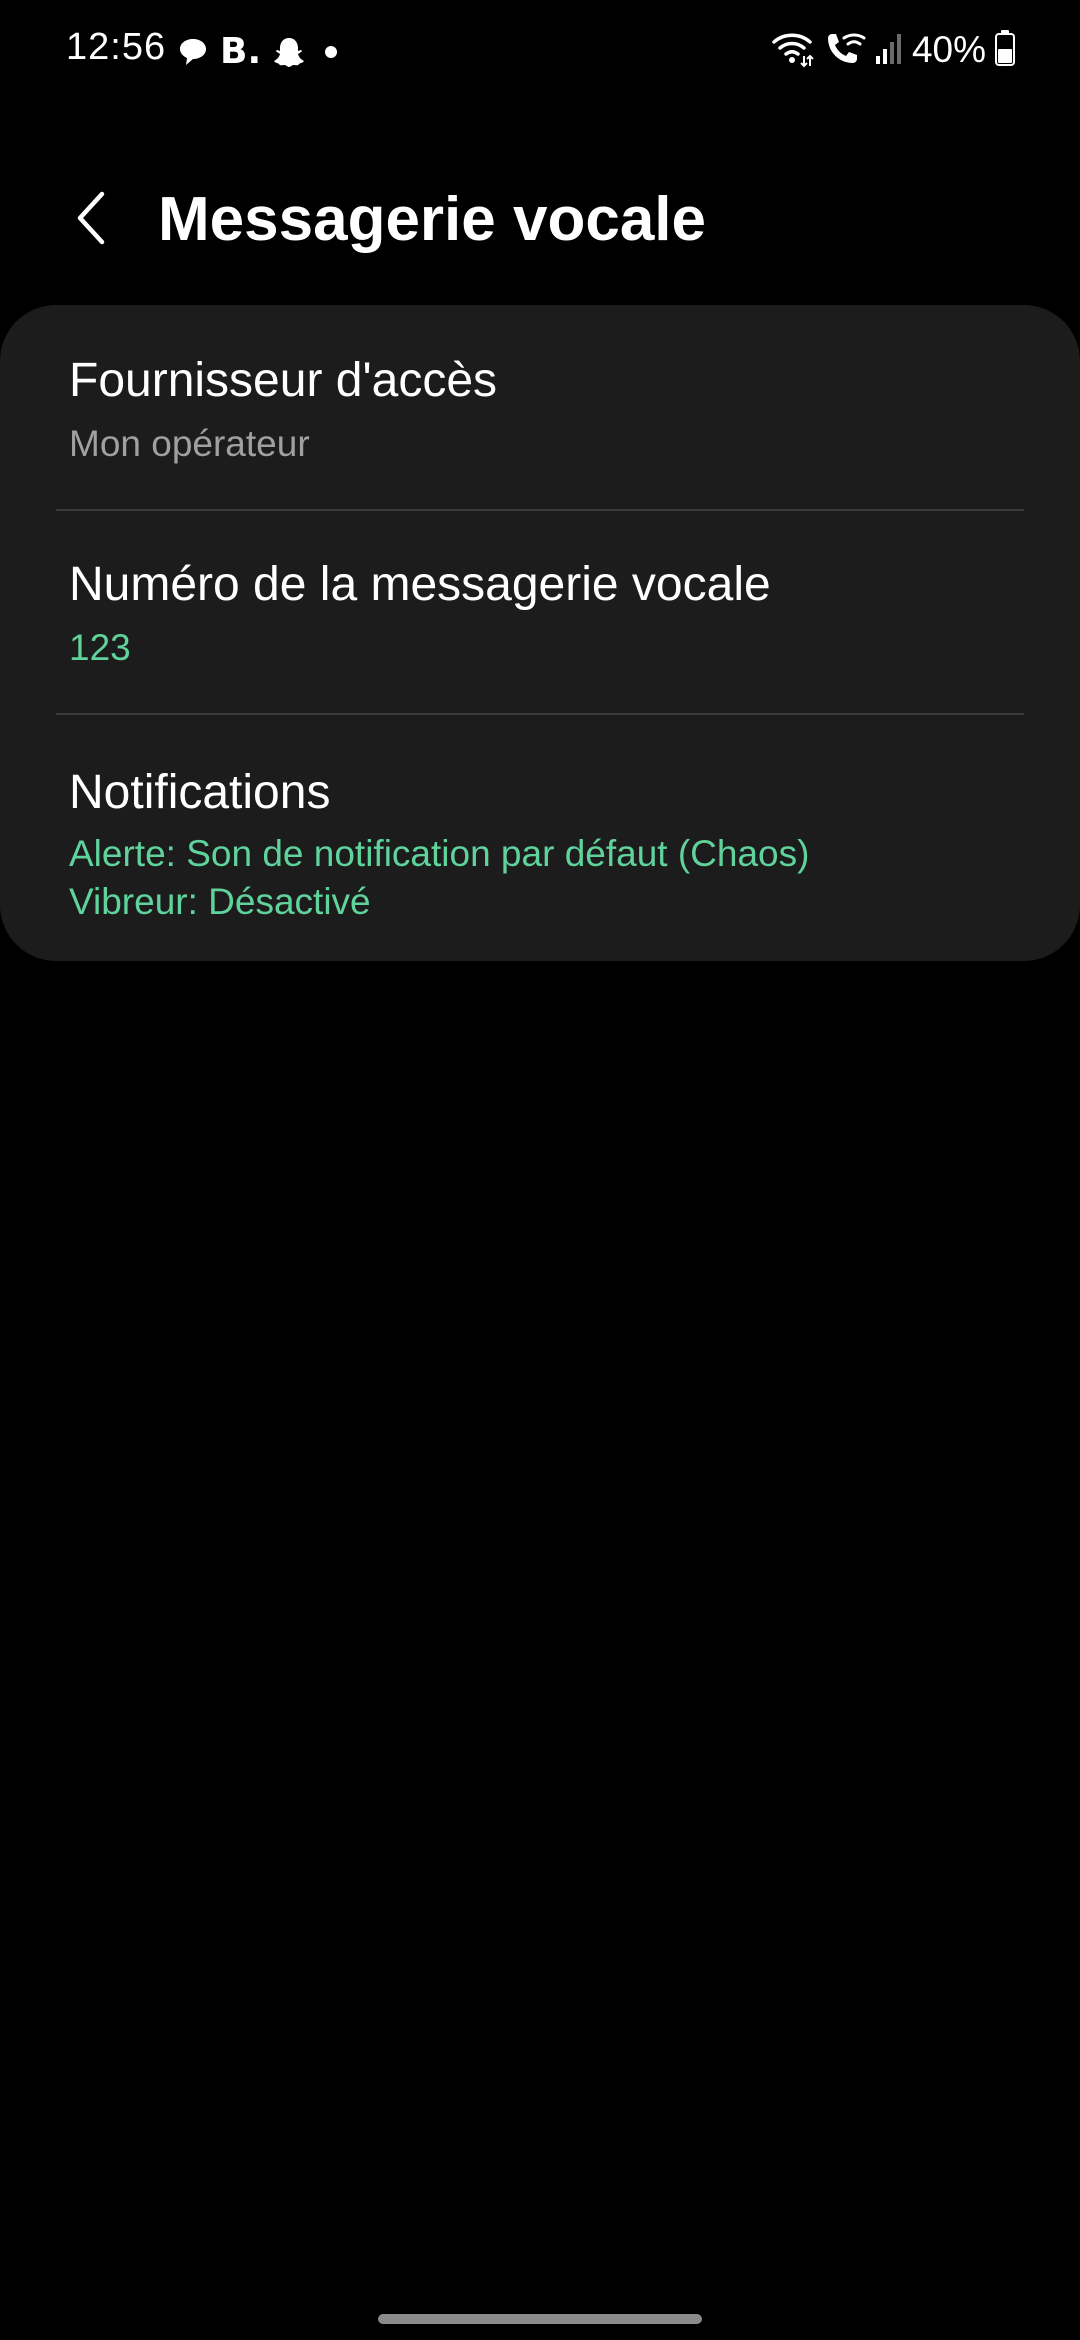  What do you see at coordinates (220, 901) in the screenshot?
I see `setting-value-vibrate: Vibreur: Désactivé` at bounding box center [220, 901].